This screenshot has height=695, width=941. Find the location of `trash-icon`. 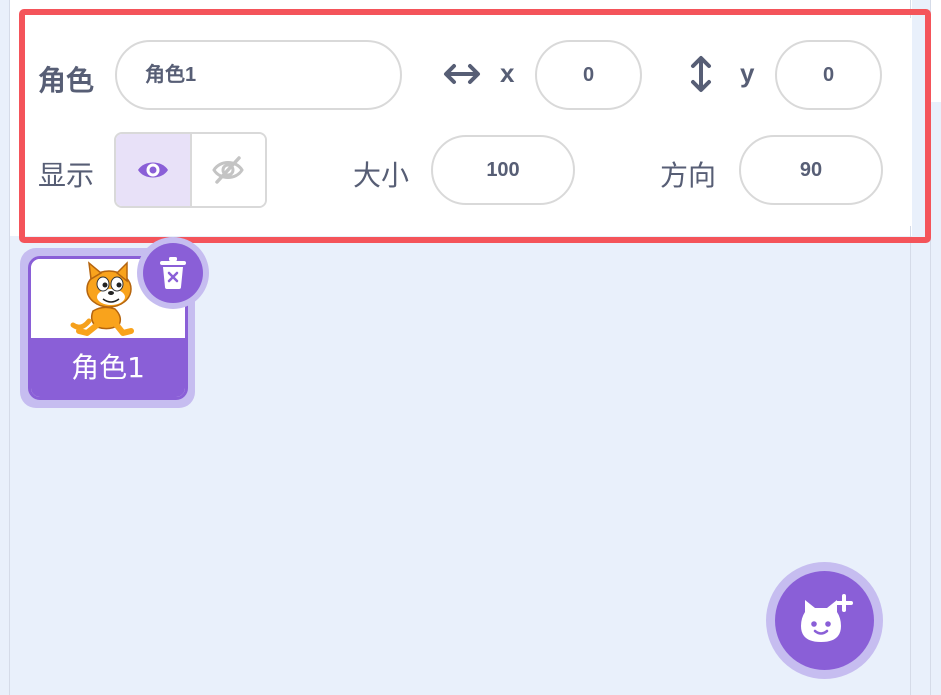

trash-icon is located at coordinates (173, 273).